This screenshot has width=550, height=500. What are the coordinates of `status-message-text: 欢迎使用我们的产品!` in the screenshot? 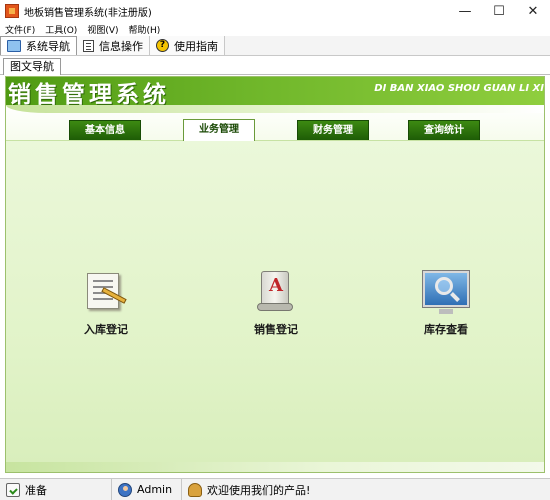 It's located at (259, 490).